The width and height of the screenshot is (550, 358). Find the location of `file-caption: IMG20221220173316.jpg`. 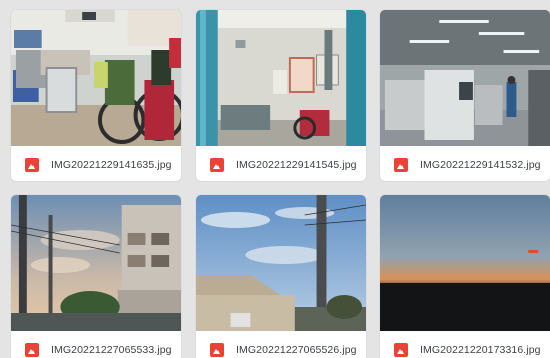

file-caption: IMG20221220173316.jpg is located at coordinates (465, 345).